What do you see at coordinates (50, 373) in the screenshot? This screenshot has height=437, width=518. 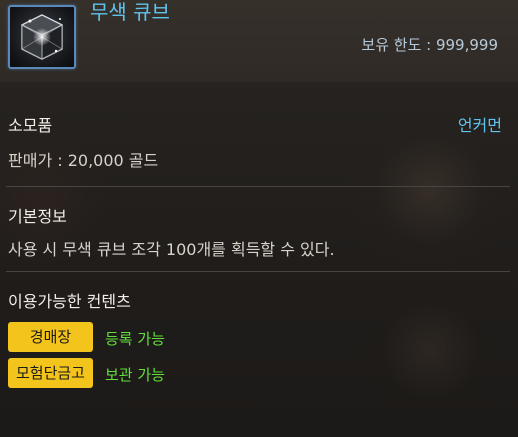 I see `adventure-vault-tag: 모험단금고` at bounding box center [50, 373].